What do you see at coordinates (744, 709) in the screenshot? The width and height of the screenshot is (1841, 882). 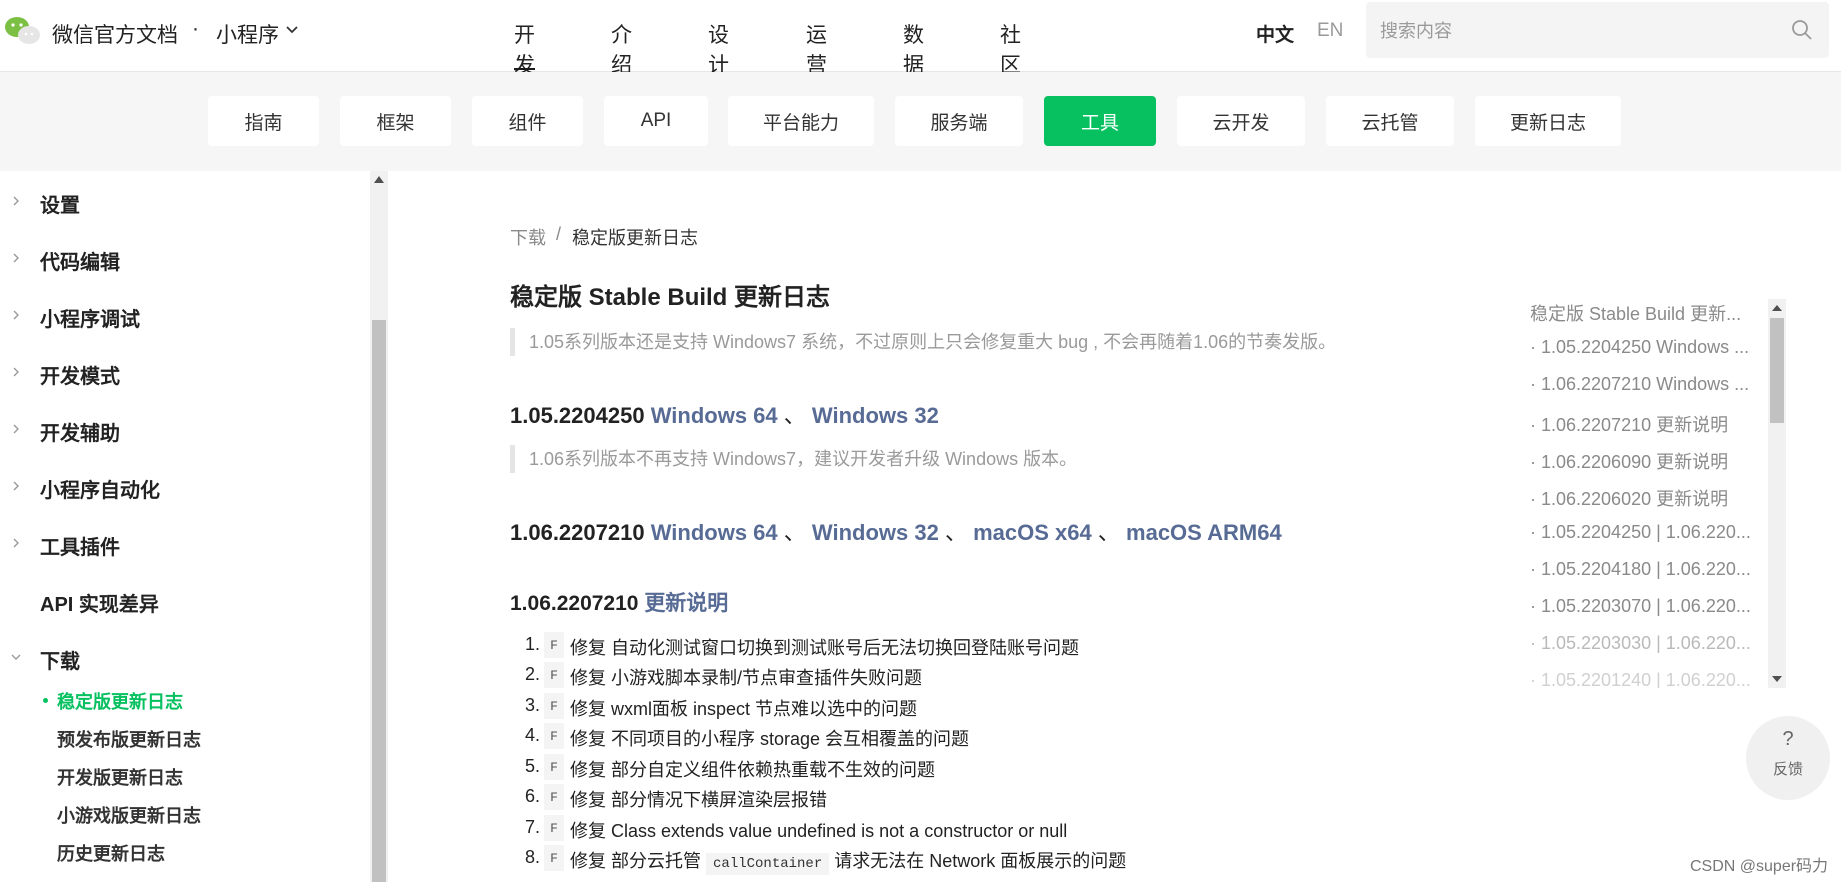 I see `list-text: 修复 wxml面板 inspect 节点难以选中的问题` at bounding box center [744, 709].